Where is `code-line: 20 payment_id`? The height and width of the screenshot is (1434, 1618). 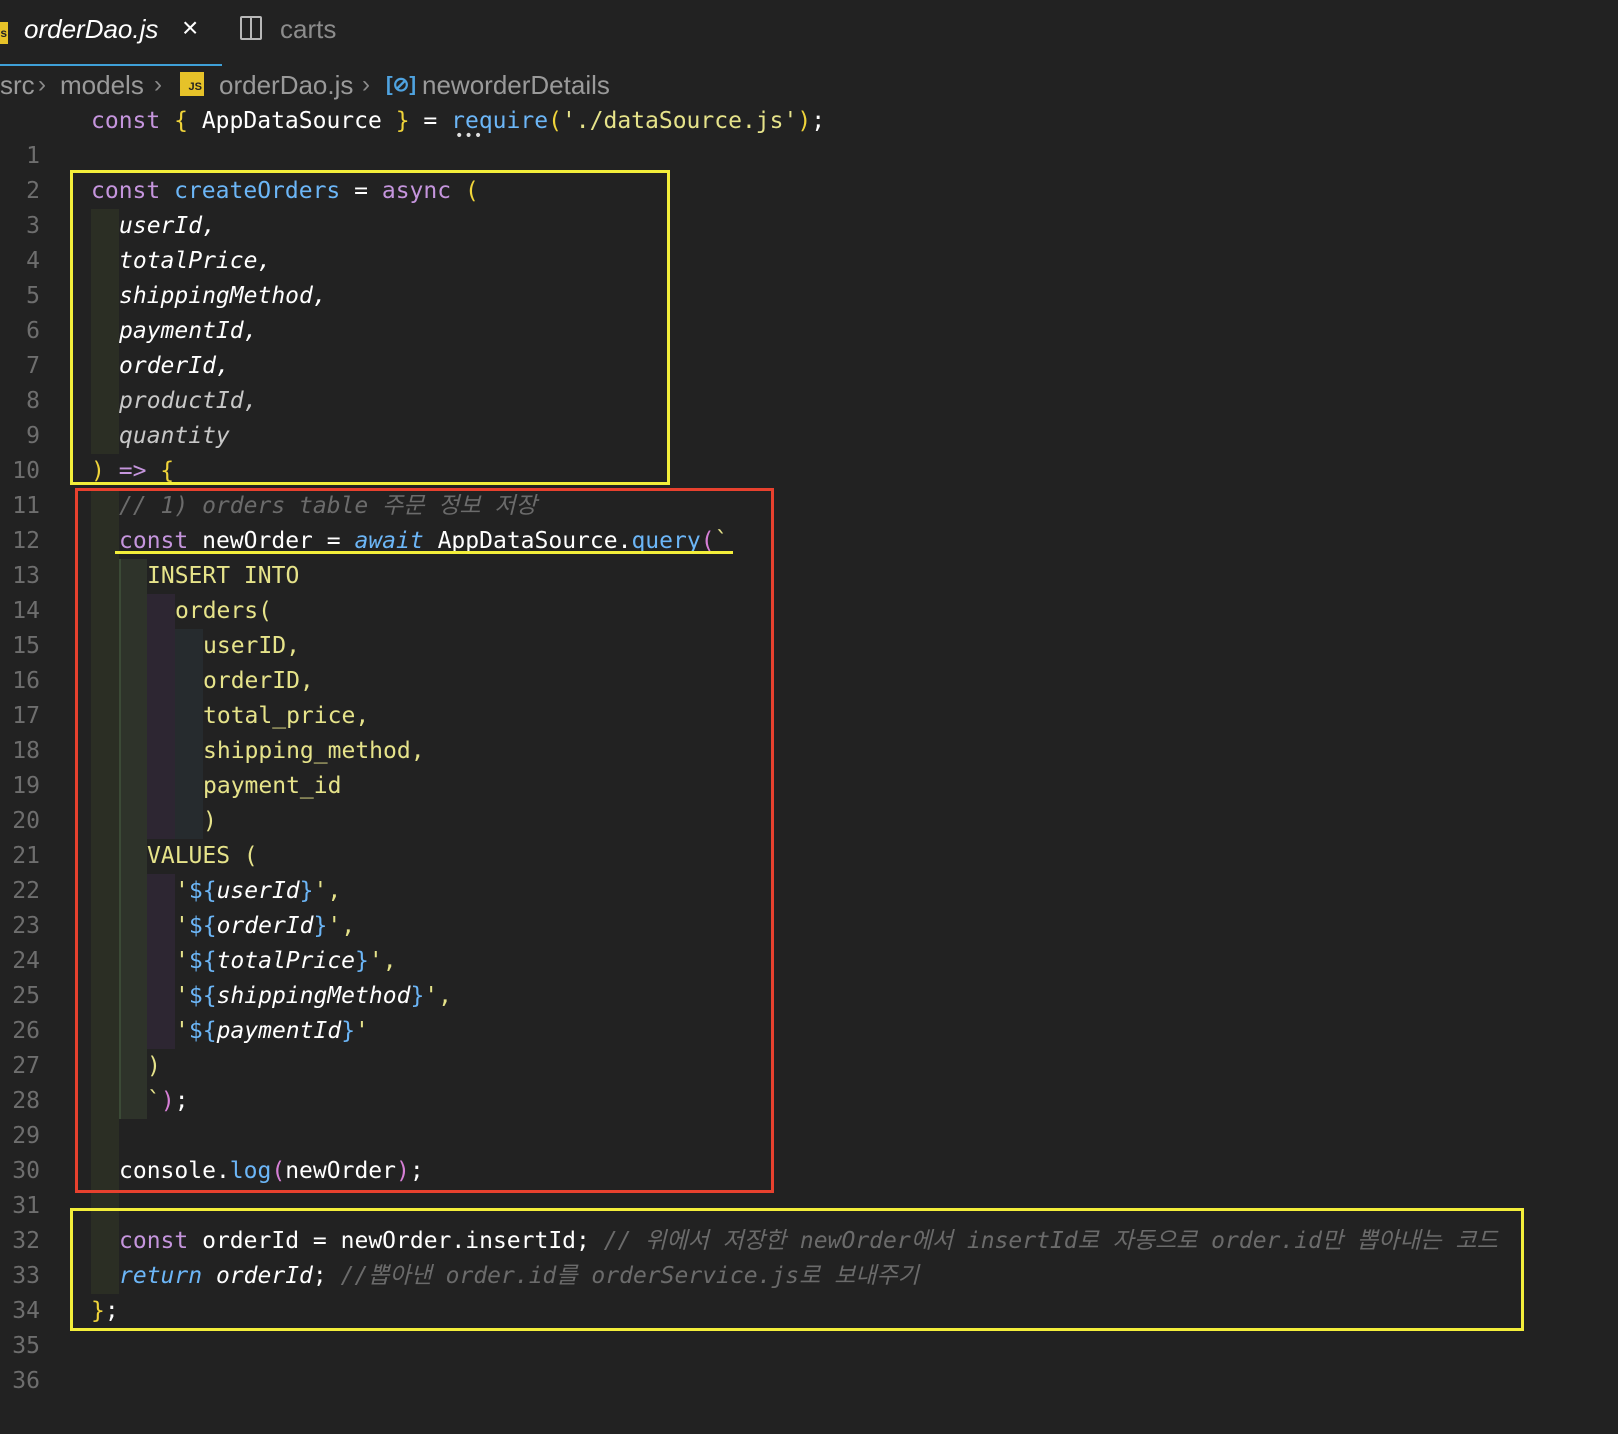
code-line: 20 payment_id is located at coordinates (809, 801).